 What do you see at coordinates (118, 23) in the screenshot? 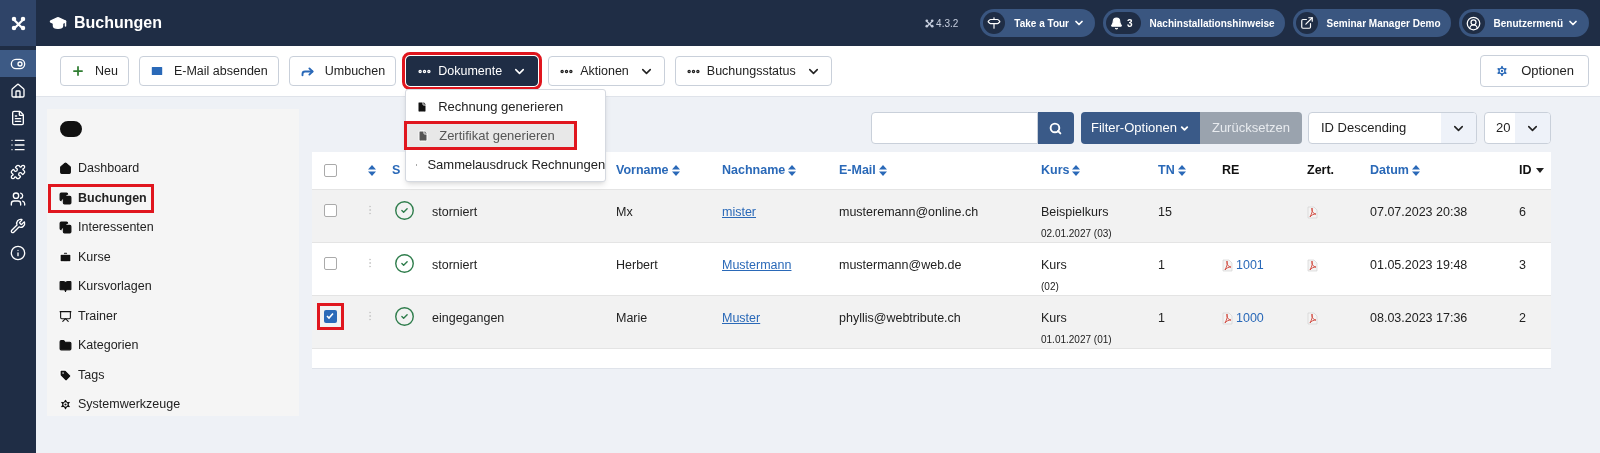
I see `page-title: Buchungen` at bounding box center [118, 23].